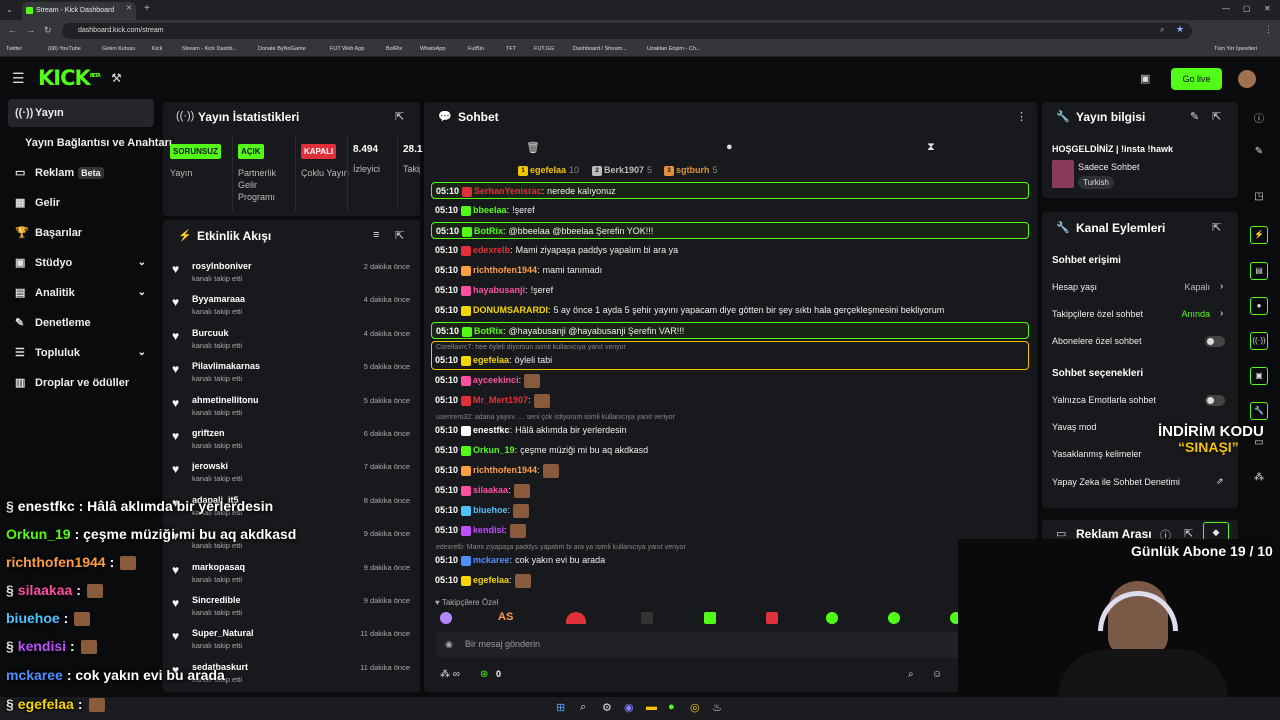 The image size is (1280, 720). Describe the element at coordinates (210, 333) in the screenshot. I see `follower-name: Burcuuk` at that location.